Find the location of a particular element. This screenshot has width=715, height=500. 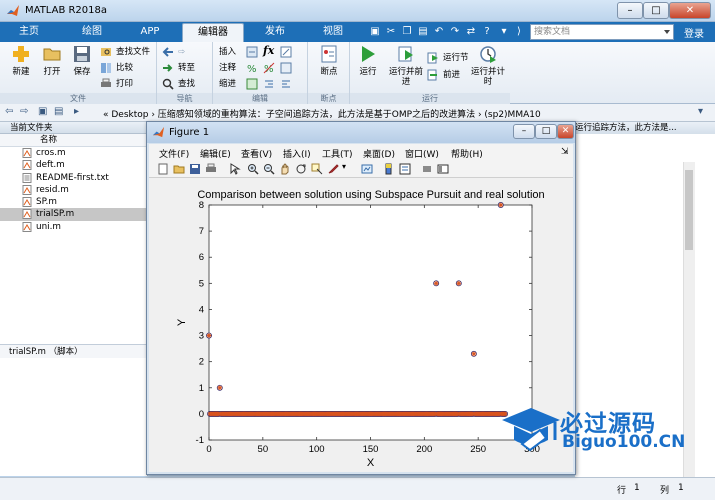

open-file-icon is located at coordinates (179, 169).